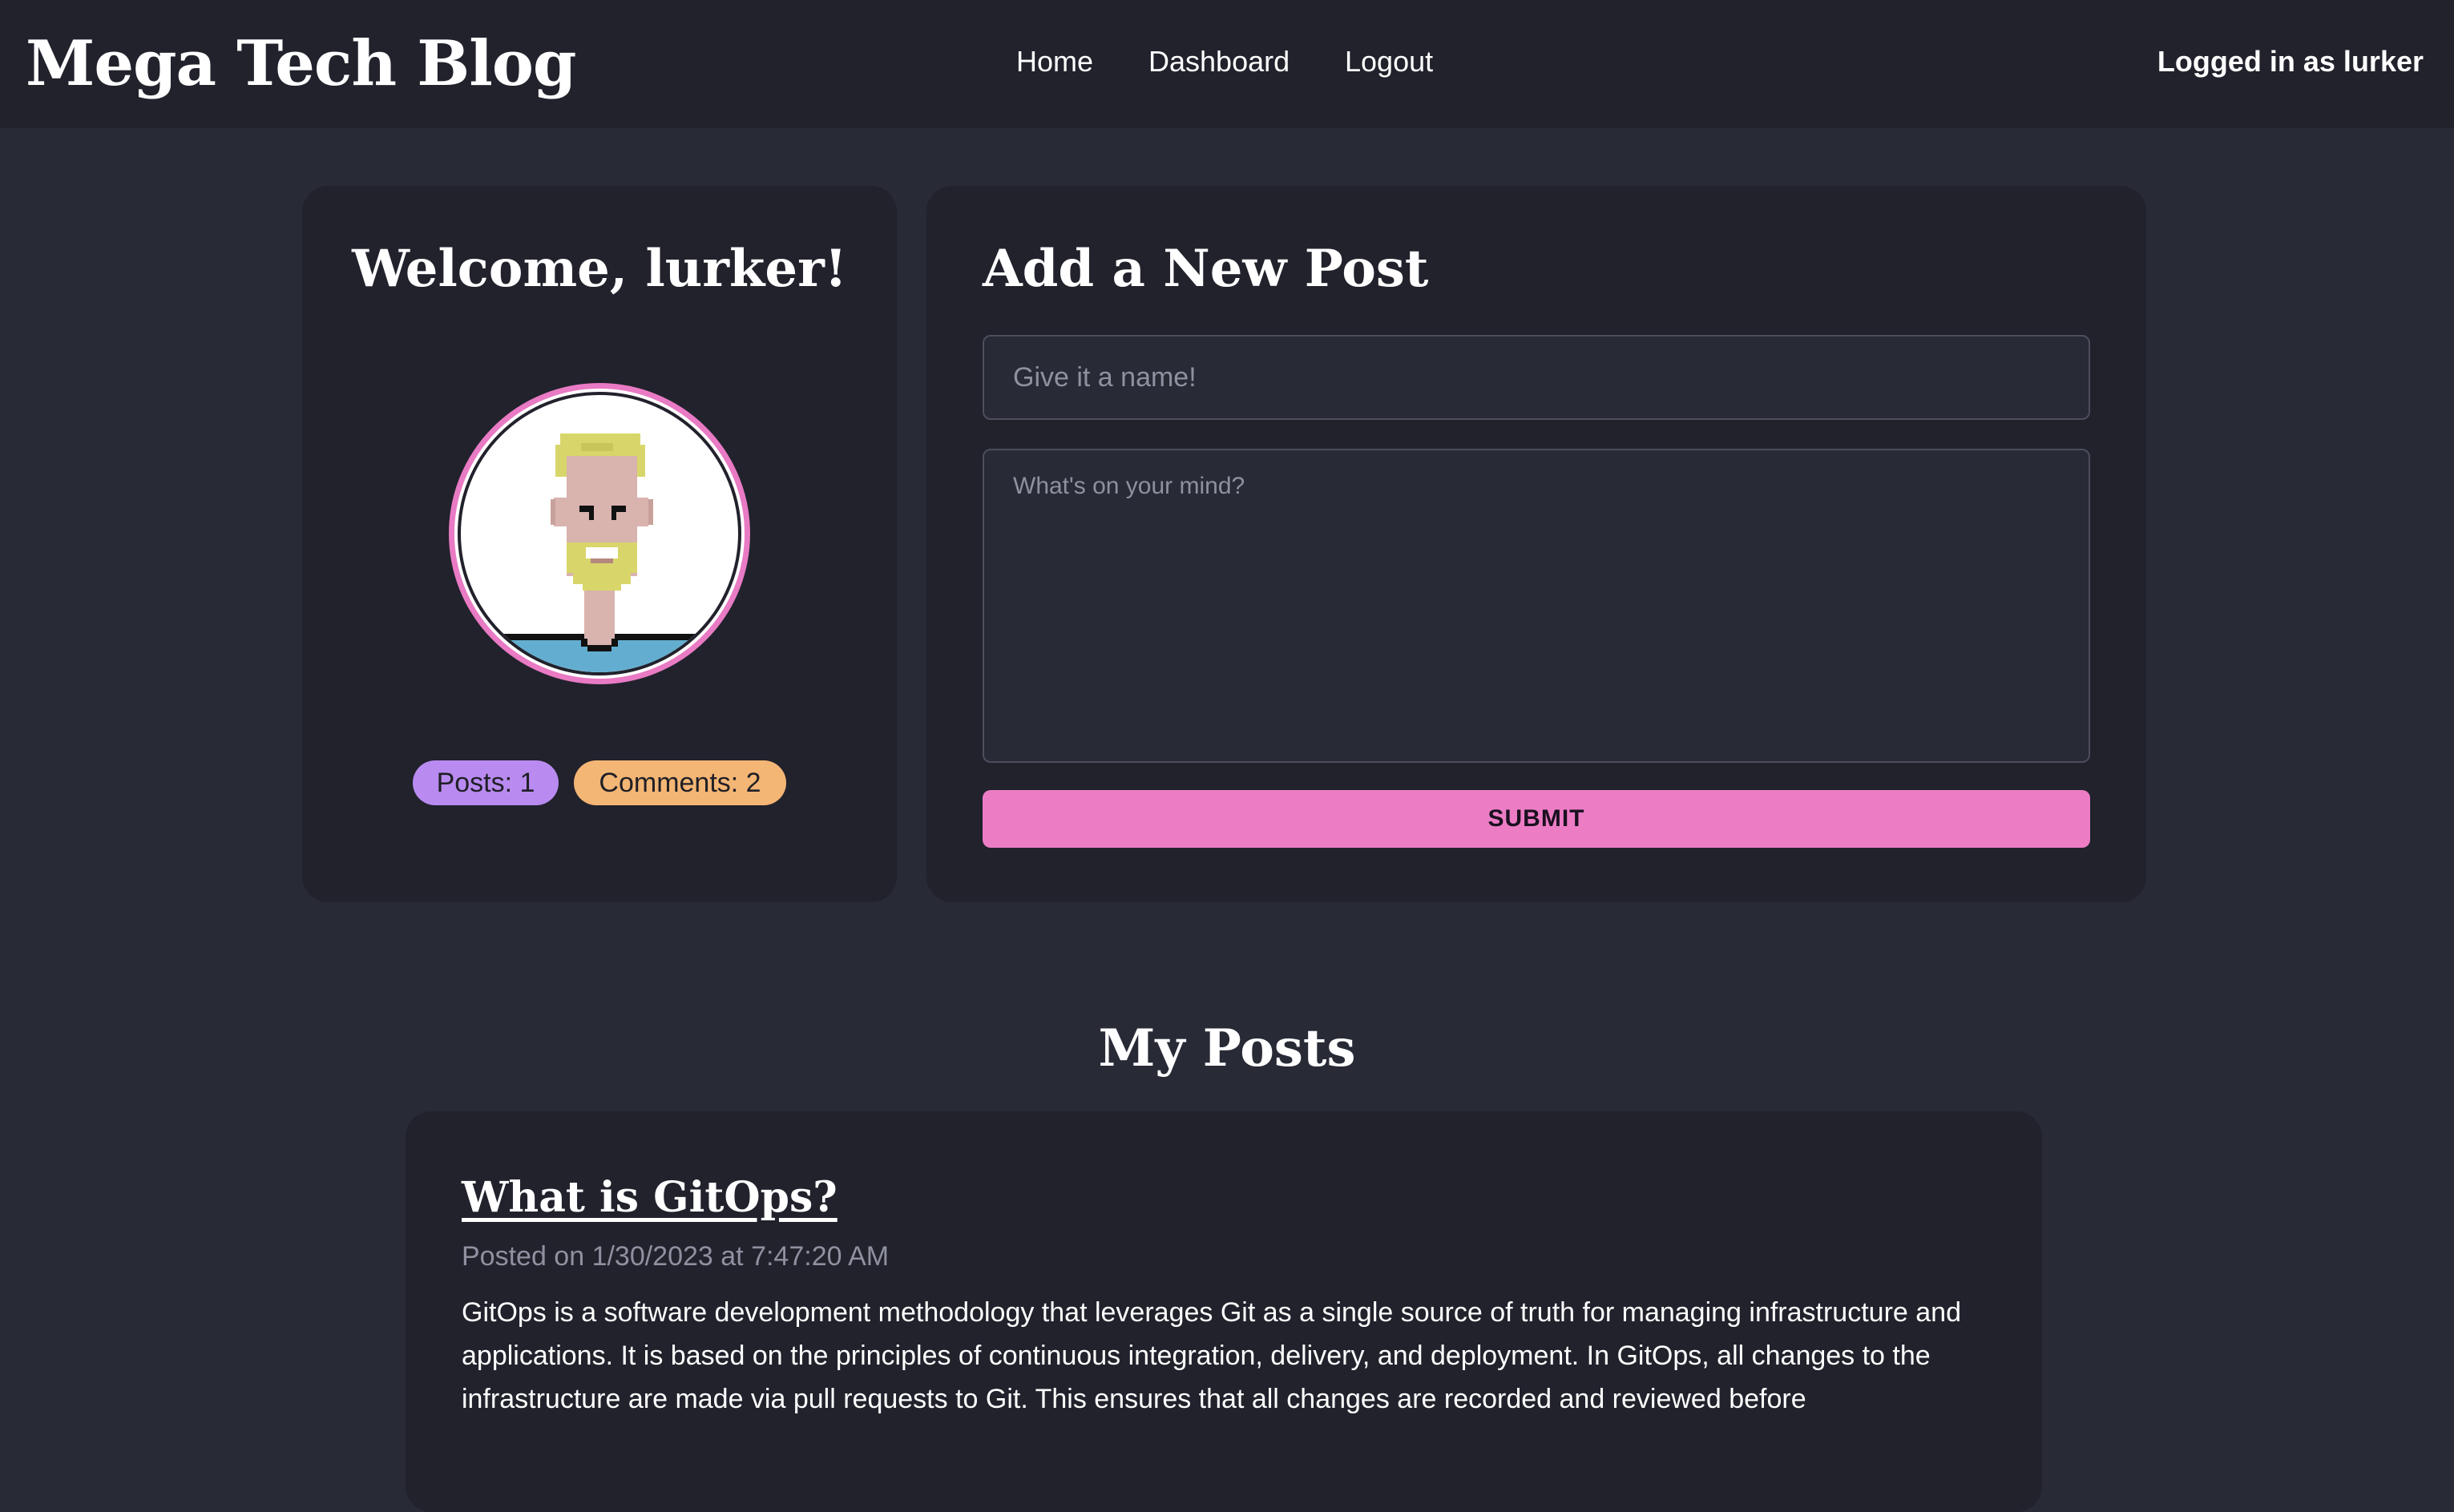  I want to click on welcome-title: Welcome, lurker!, so click(599, 269).